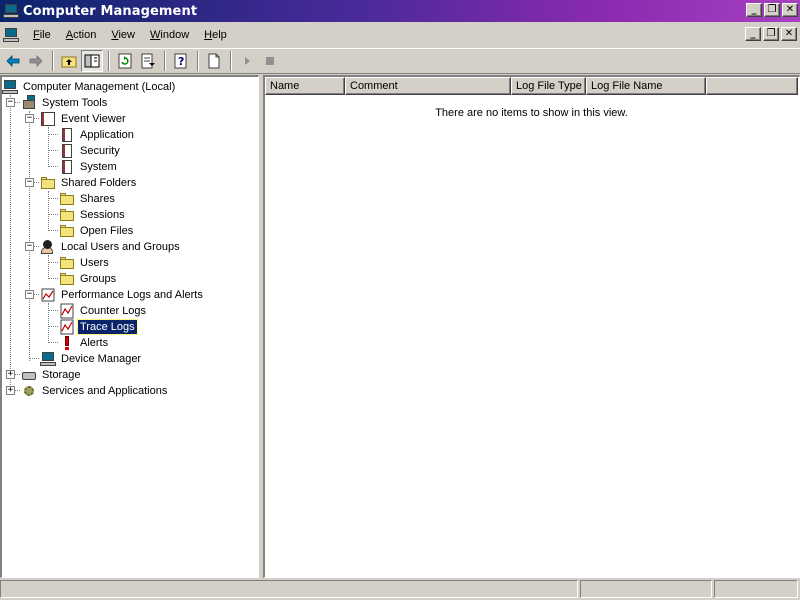 The image size is (800, 600). What do you see at coordinates (753, 34) in the screenshot?
I see `child-minimize-button: _` at bounding box center [753, 34].